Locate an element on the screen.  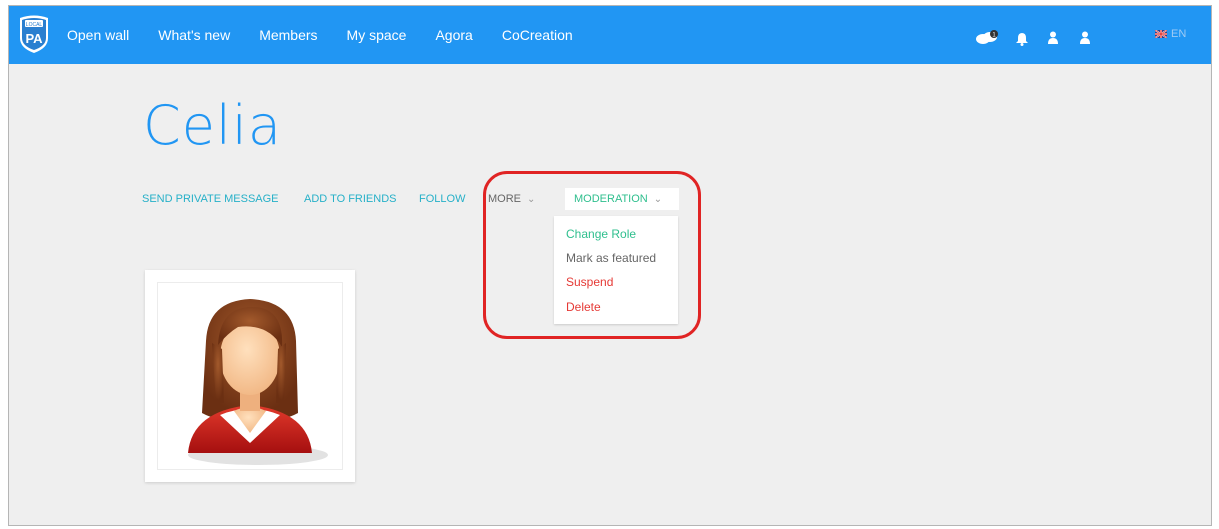
language-selector: EN is located at coordinates (1170, 34).